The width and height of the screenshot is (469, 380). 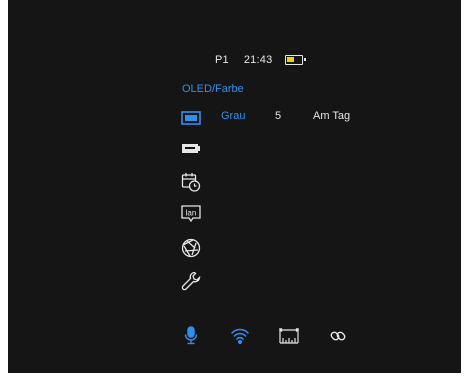 I want to click on menu-item-display, so click(x=191, y=118).